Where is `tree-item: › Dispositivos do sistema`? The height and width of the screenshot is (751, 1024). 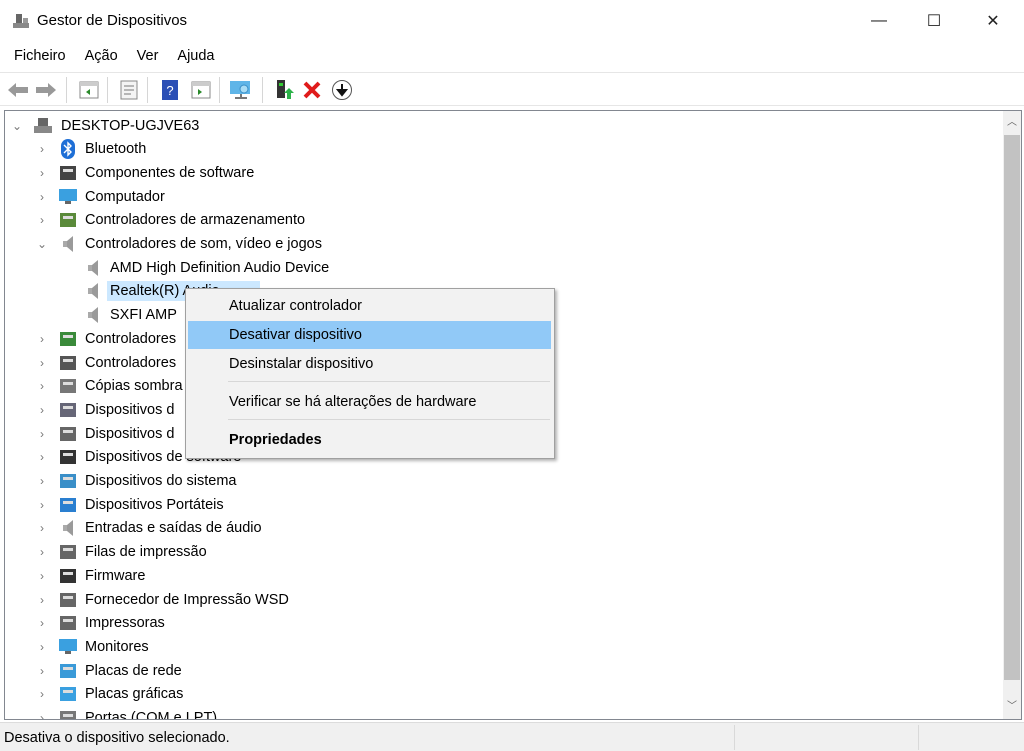
tree-item: › Dispositivos do sistema is located at coordinates (500, 481).